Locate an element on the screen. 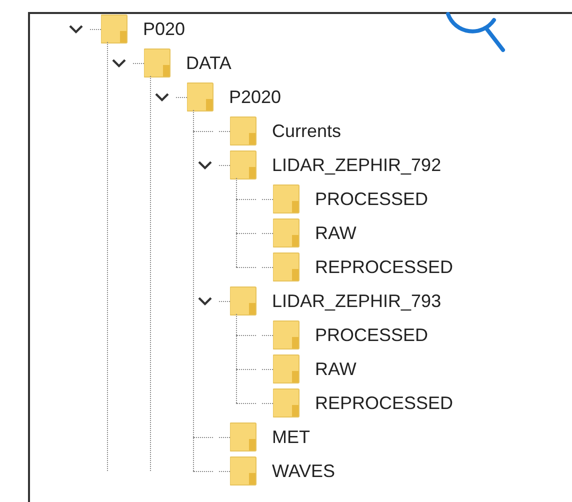 The width and height of the screenshot is (572, 502). folder-name: MET is located at coordinates (291, 437).